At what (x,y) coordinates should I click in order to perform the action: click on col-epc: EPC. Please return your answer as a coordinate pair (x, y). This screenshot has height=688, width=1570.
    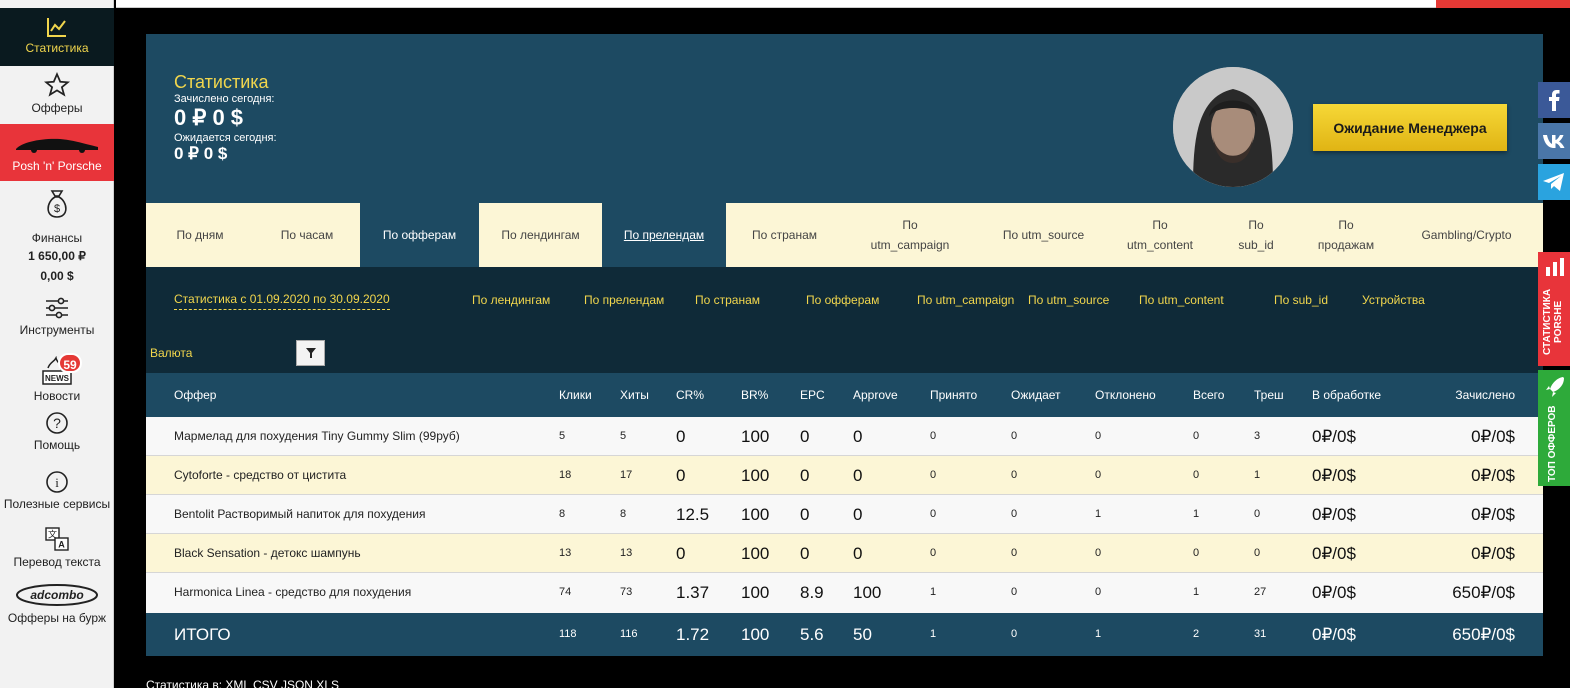
    Looking at the image, I should click on (812, 395).